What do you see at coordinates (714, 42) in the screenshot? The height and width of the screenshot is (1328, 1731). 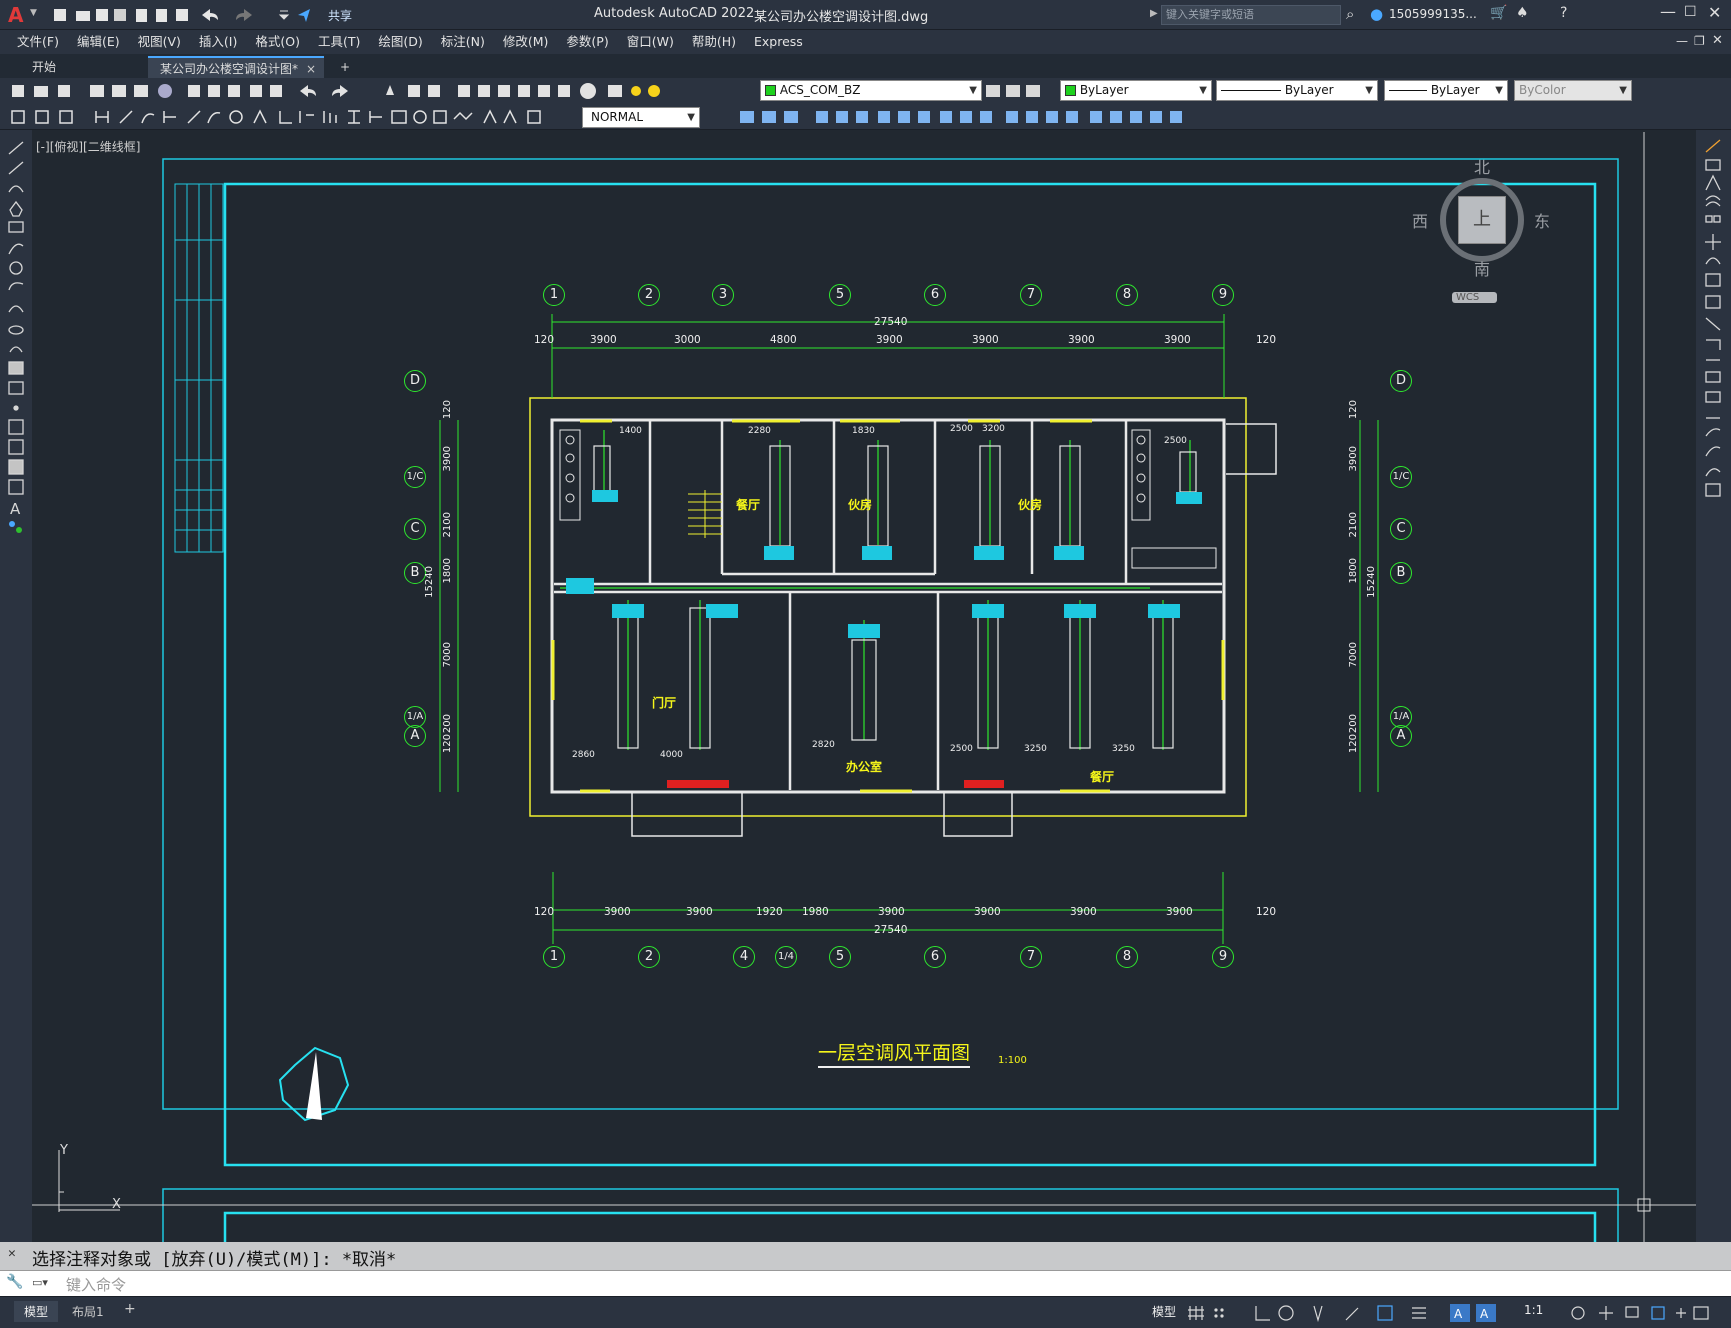 I see `menu-help: 帮助(H)` at bounding box center [714, 42].